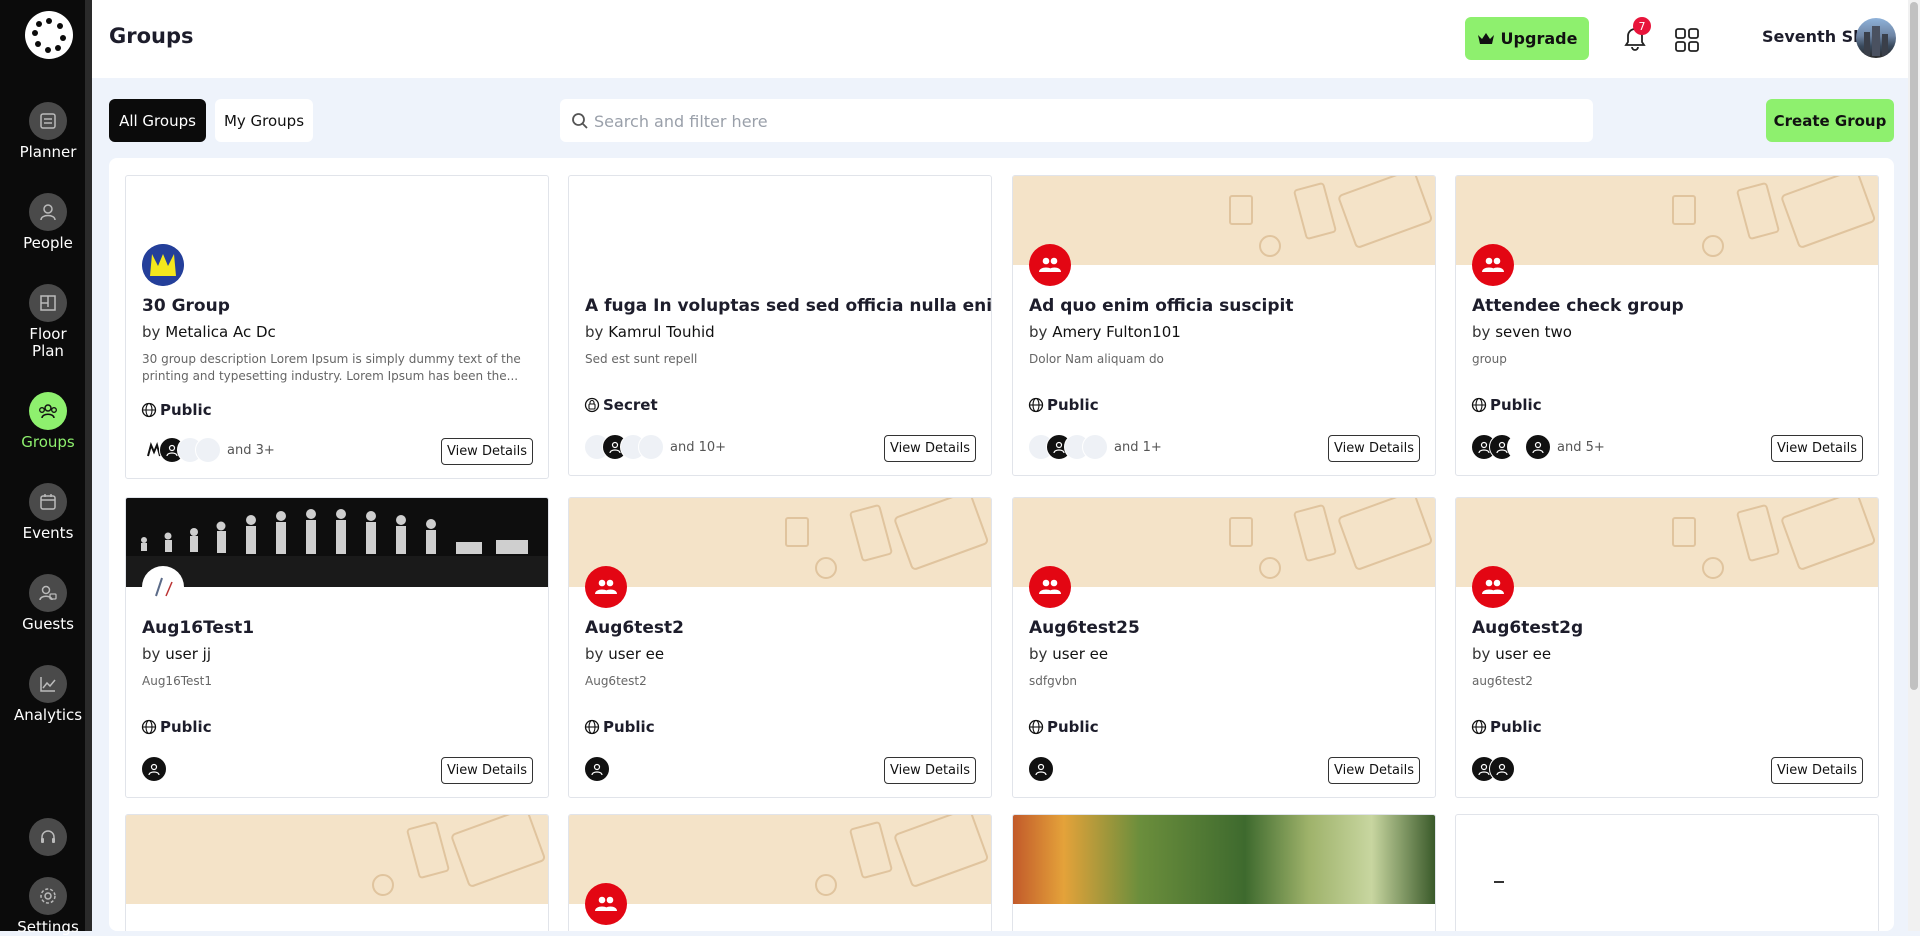 Image resolution: width=1920 pixels, height=936 pixels. Describe the element at coordinates (48, 603) in the screenshot. I see `sidebar-item-guests: Guests` at that location.